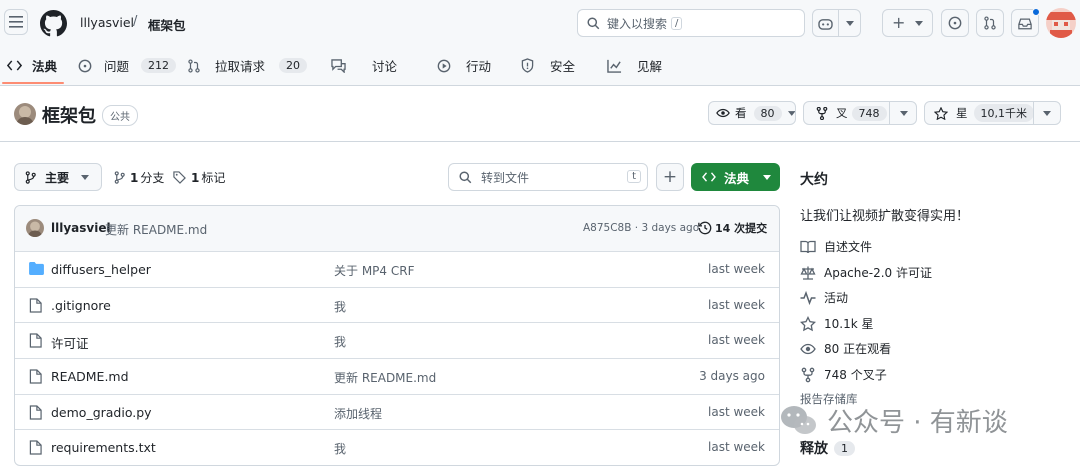 The image size is (1080, 467). Describe the element at coordinates (548, 65) in the screenshot. I see `tab-security: 安全` at that location.